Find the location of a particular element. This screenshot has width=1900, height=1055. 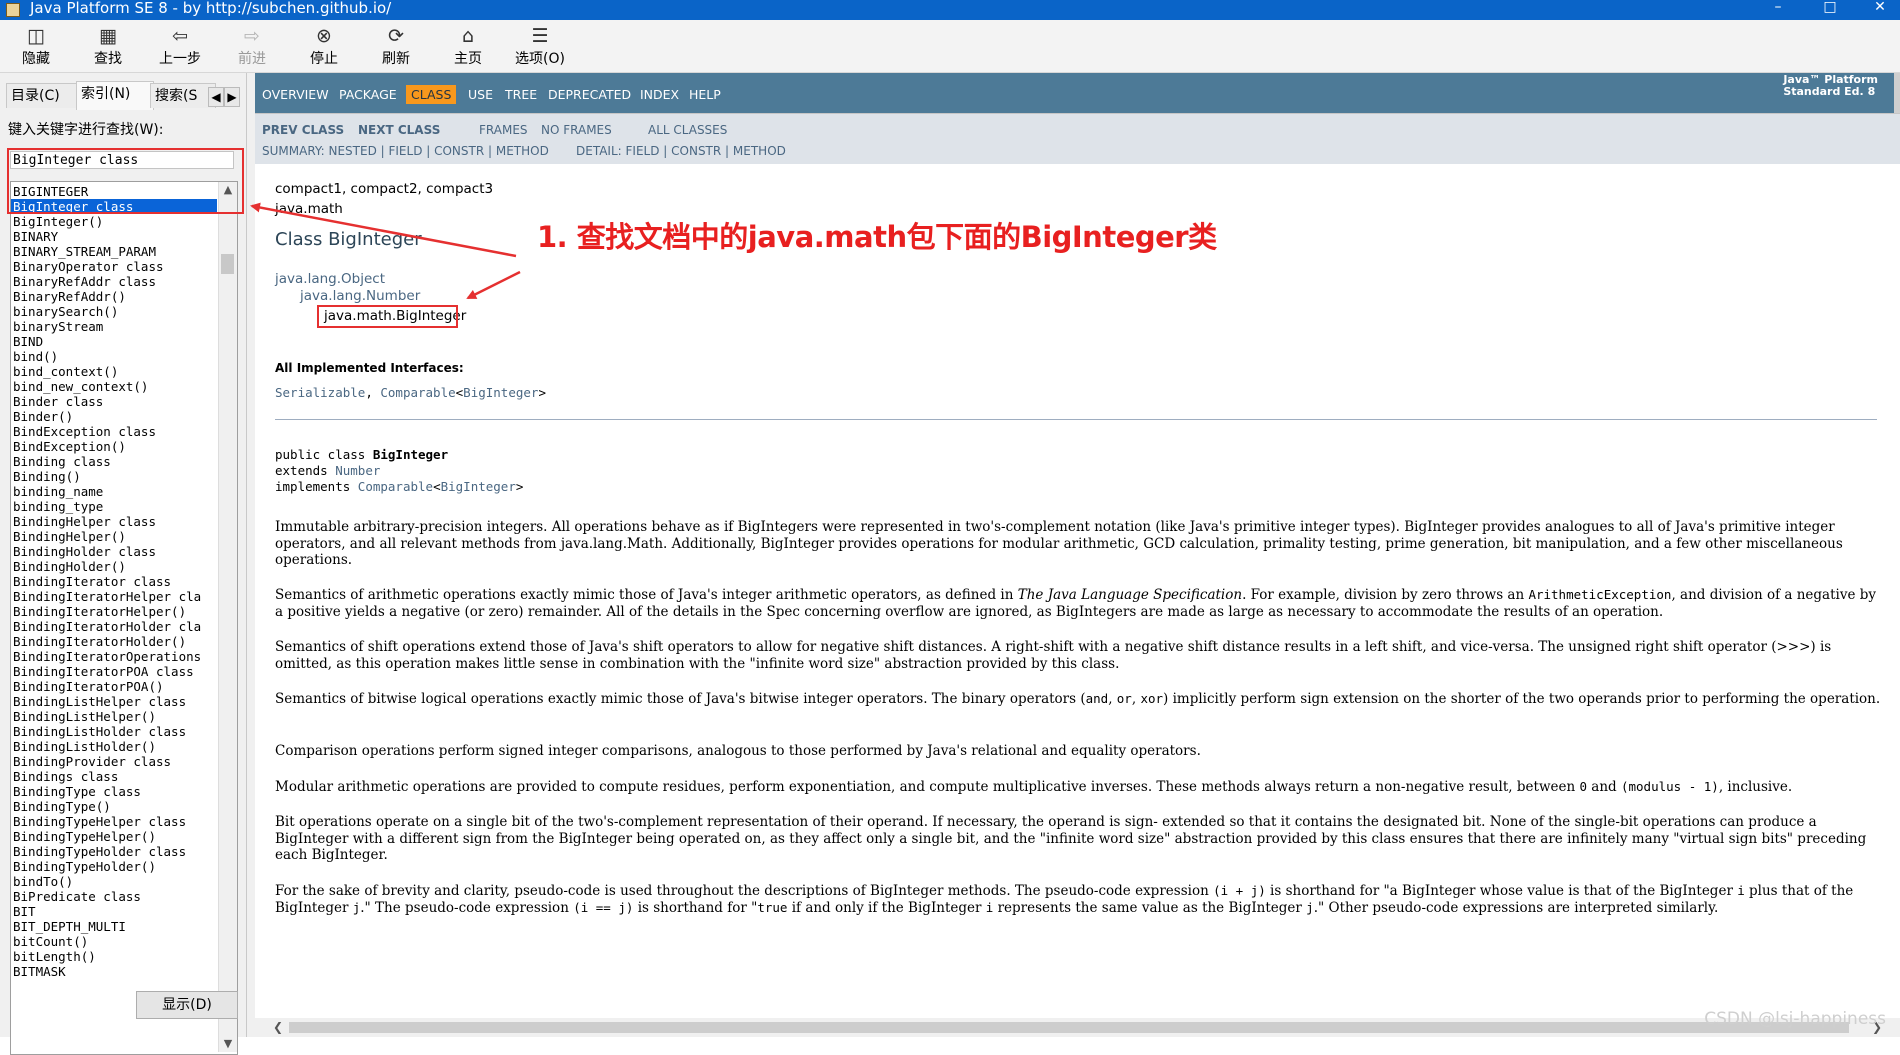

scroll-left-icon: ❮ is located at coordinates (278, 1027).